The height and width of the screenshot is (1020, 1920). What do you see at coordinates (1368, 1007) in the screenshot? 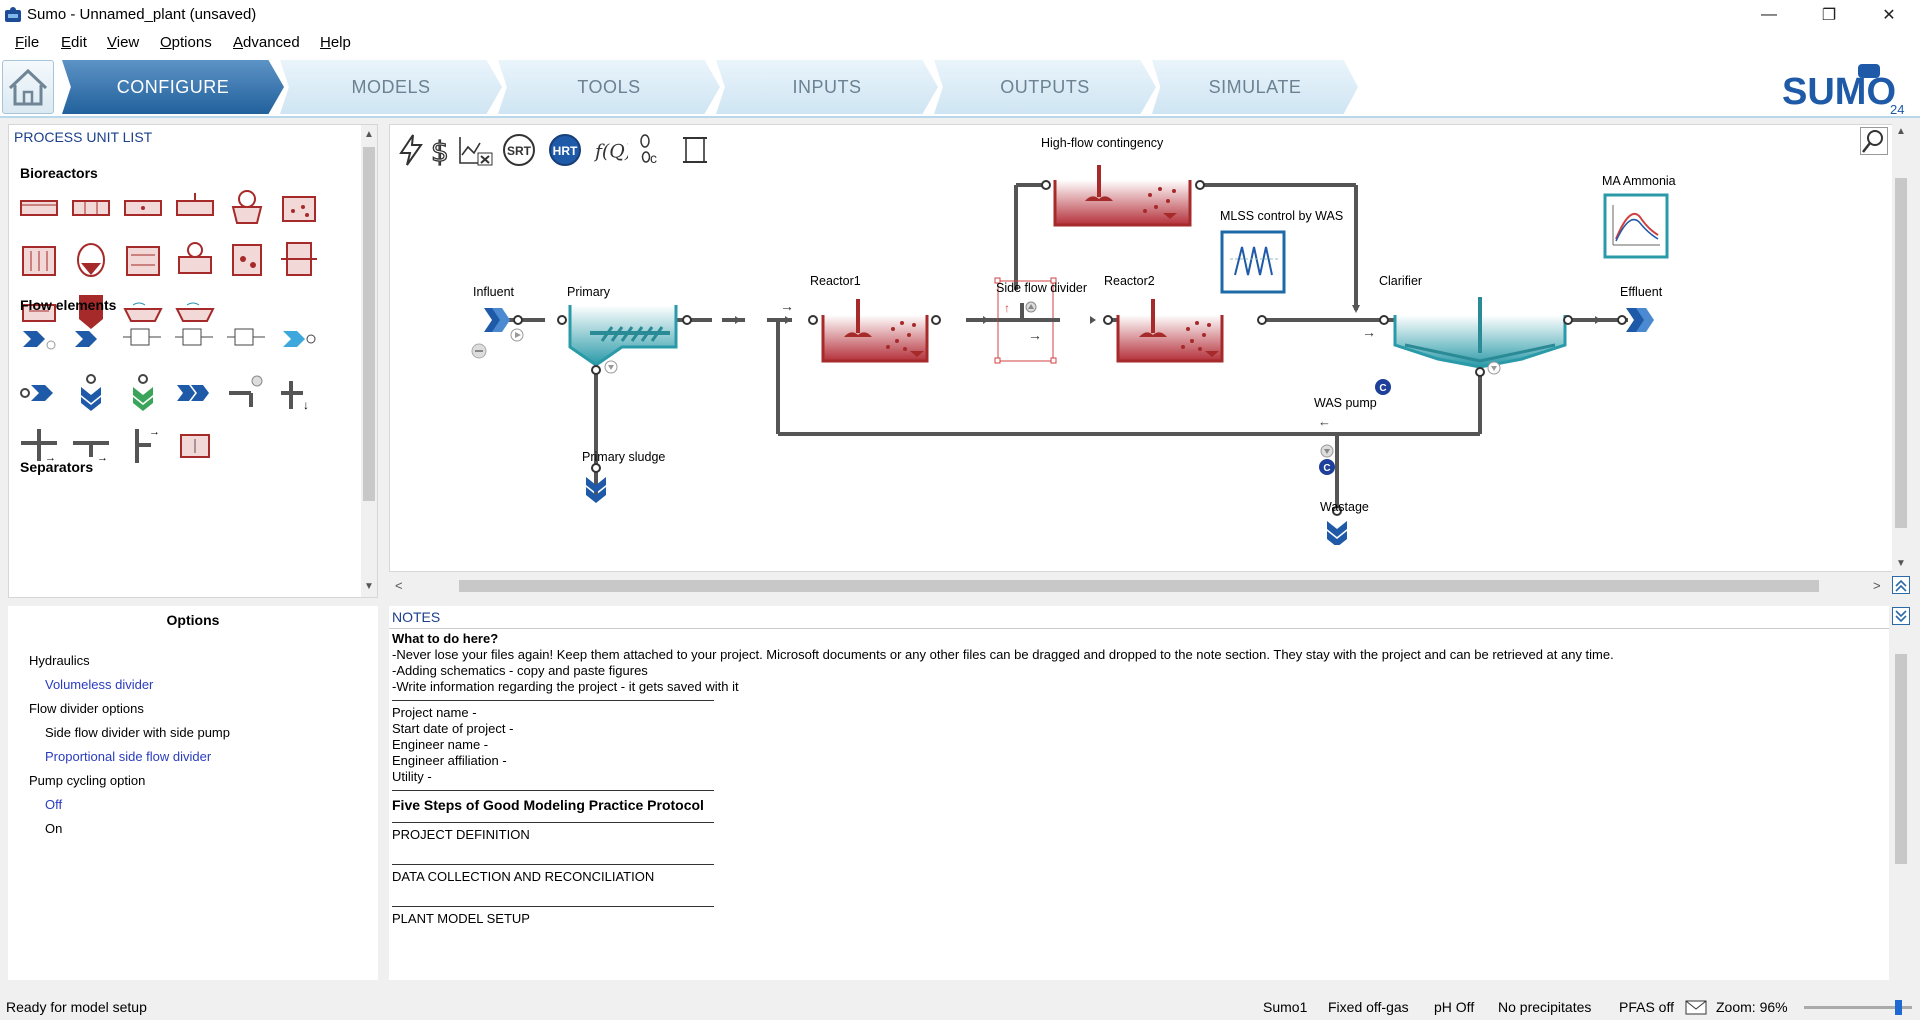
I see `status-offgas: Fixed off-gas` at bounding box center [1368, 1007].